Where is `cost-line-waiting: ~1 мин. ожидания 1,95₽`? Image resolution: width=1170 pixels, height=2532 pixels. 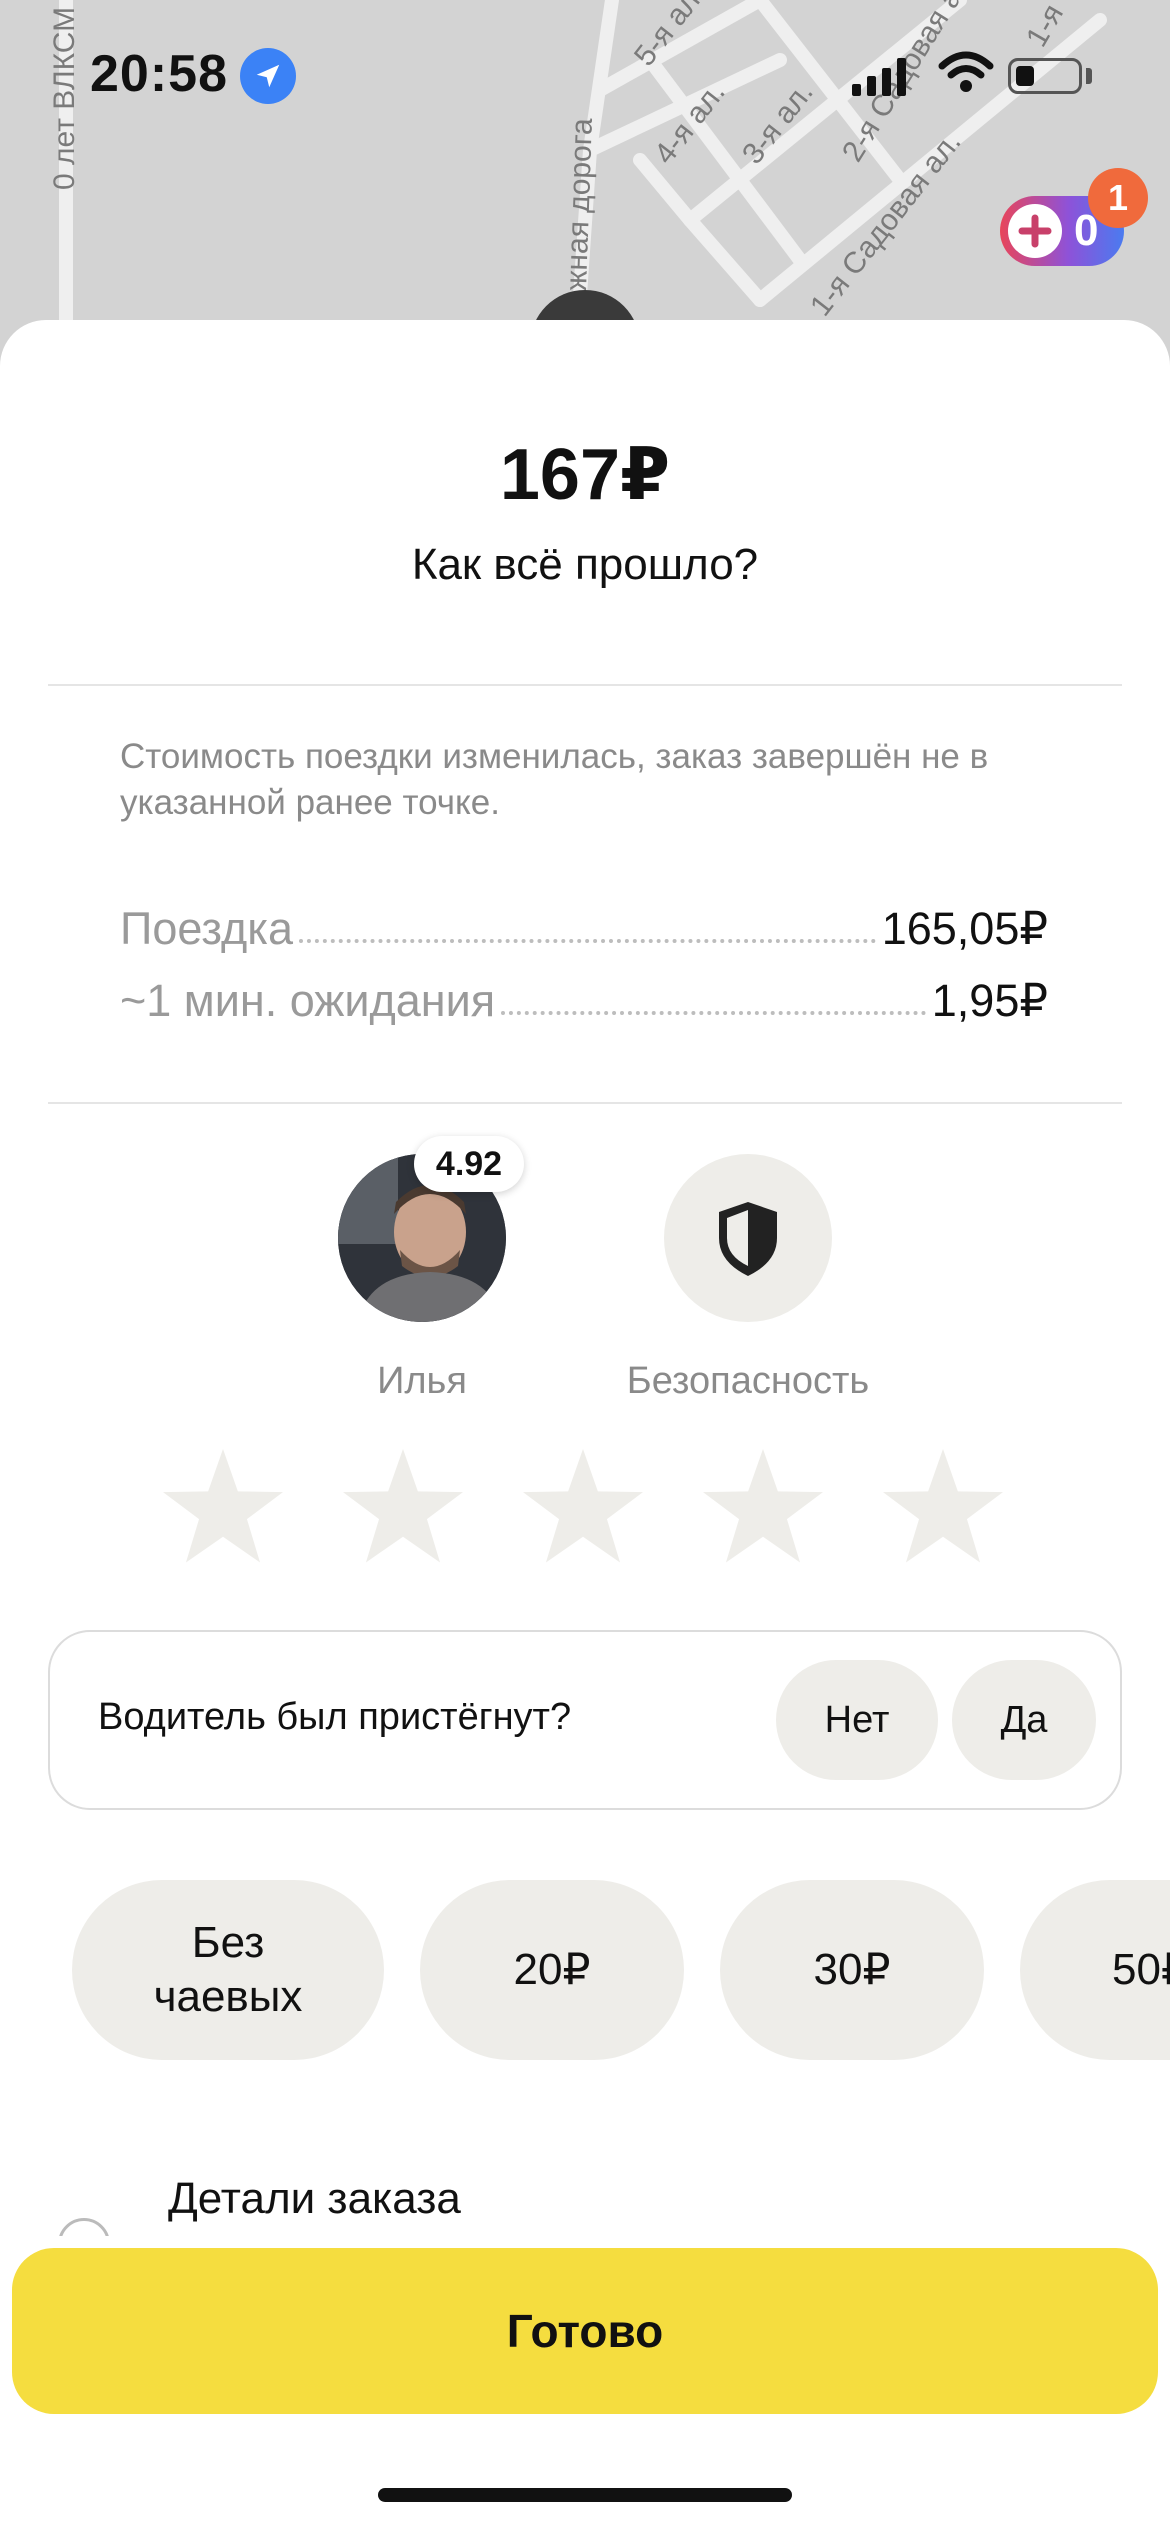
cost-line-waiting: ~1 мин. ожидания 1,95₽ is located at coordinates (584, 1000).